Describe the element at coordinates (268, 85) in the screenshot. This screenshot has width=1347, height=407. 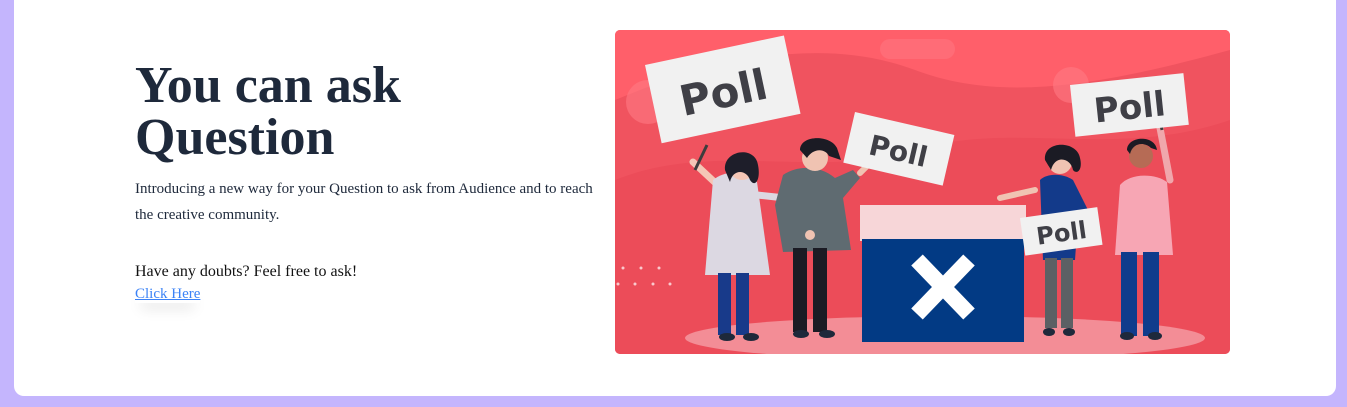
I see `hero-title-line-1: You can ask` at that location.